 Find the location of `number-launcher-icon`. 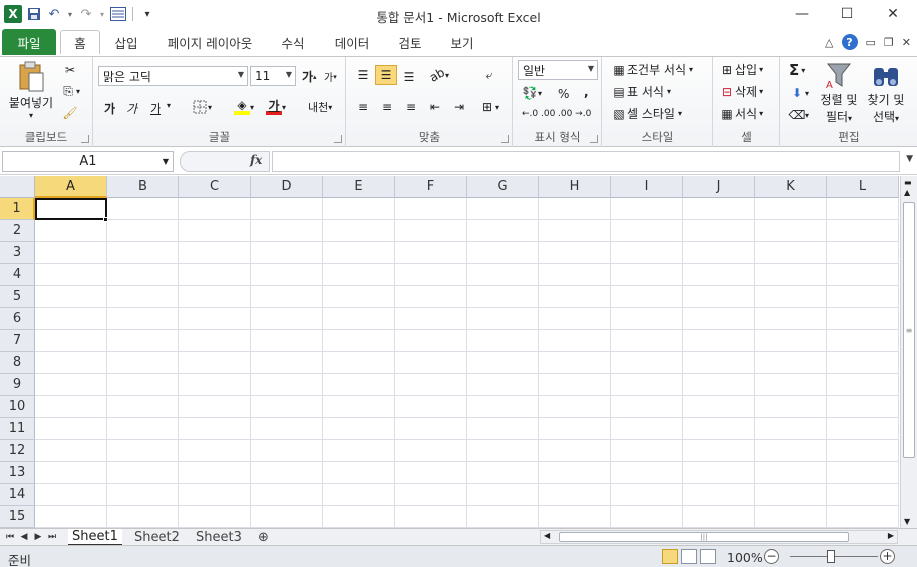

number-launcher-icon is located at coordinates (594, 139).